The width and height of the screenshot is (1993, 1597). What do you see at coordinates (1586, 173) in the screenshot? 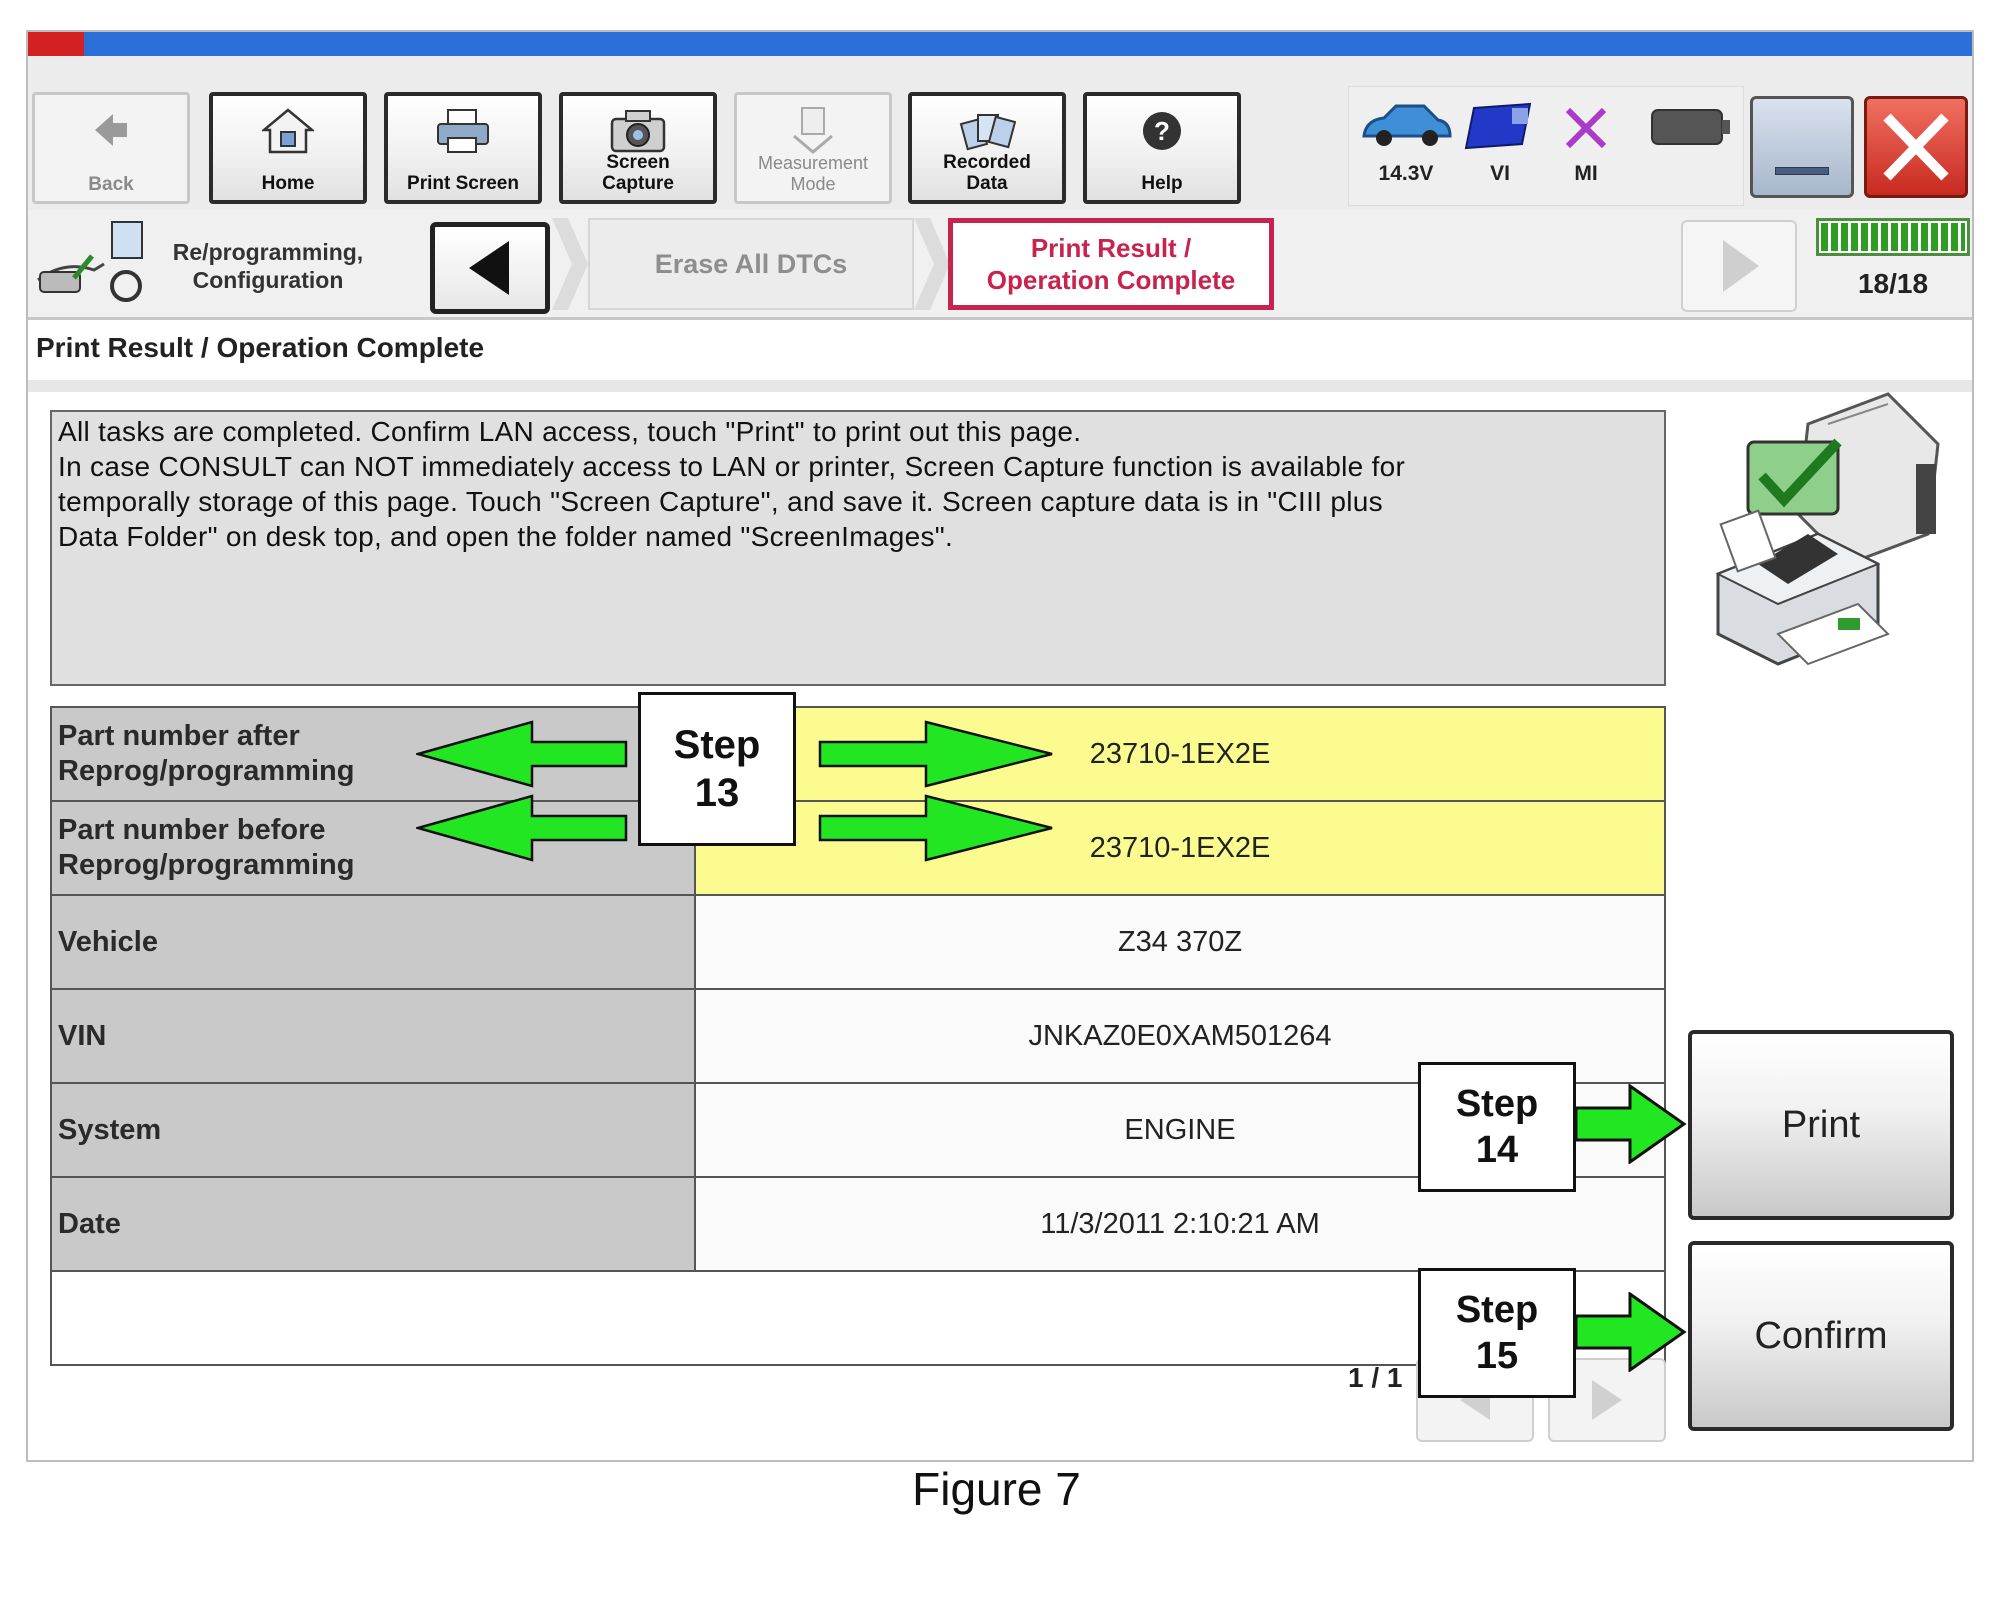
I see `mi-label: MI` at bounding box center [1586, 173].